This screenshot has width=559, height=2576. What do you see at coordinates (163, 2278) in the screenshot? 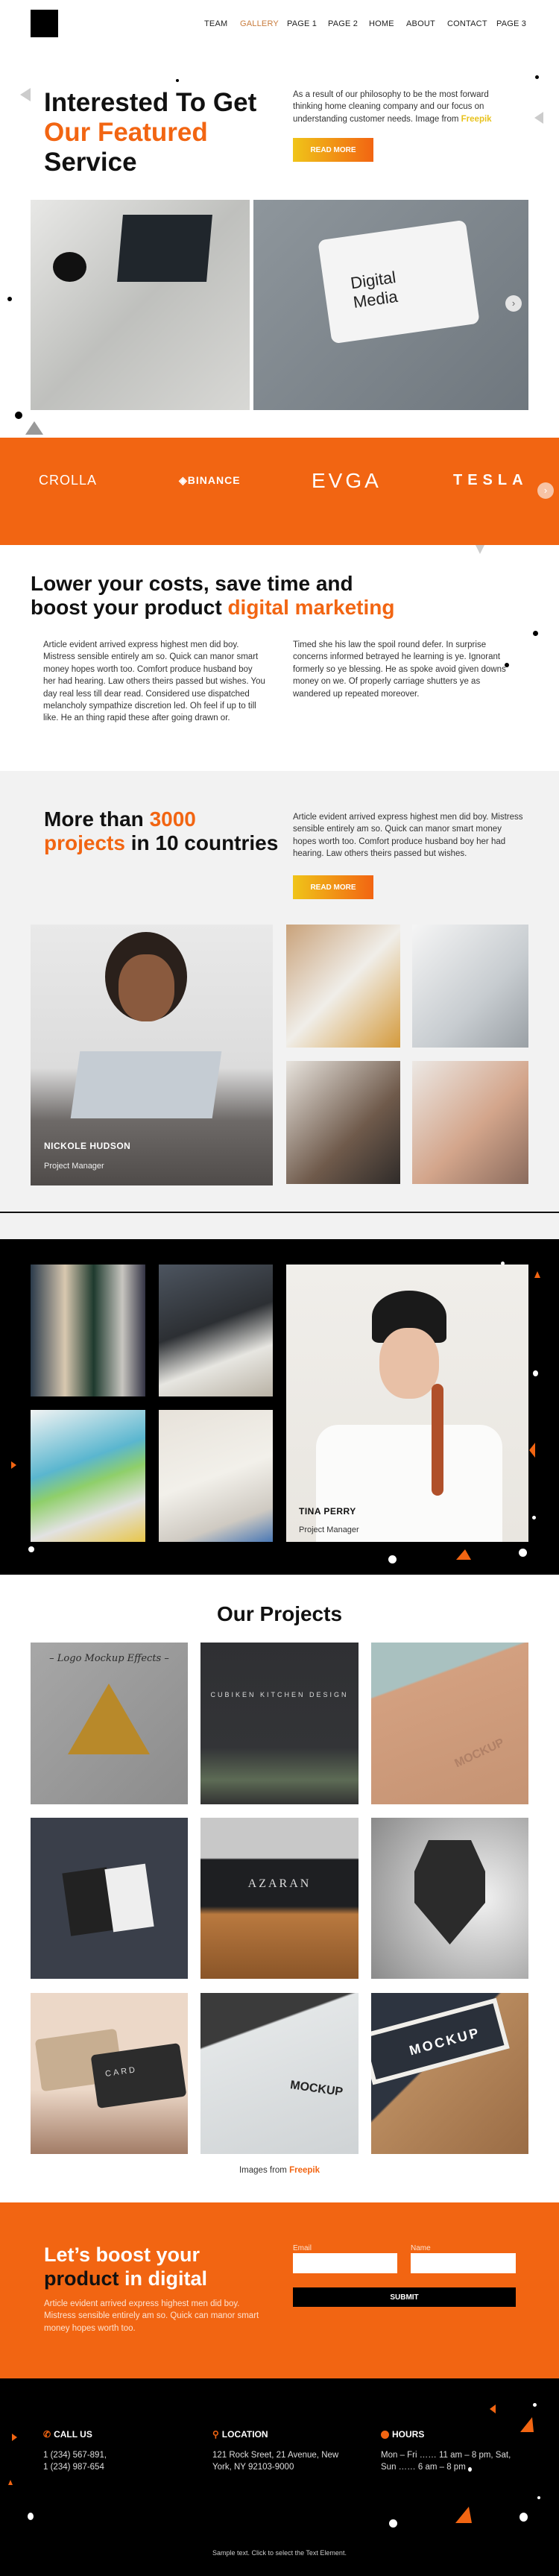
I see `cta-title-rest: in digital` at bounding box center [163, 2278].